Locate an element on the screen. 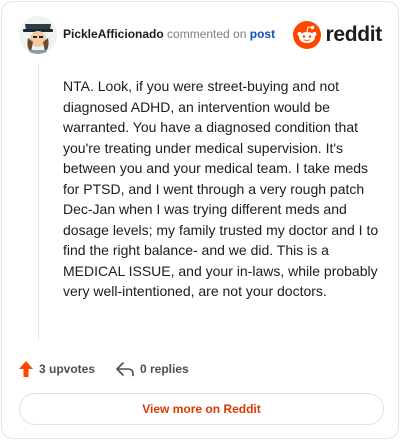 This screenshot has height=440, width=400. upvote-button: 3 upvotes is located at coordinates (57, 369).